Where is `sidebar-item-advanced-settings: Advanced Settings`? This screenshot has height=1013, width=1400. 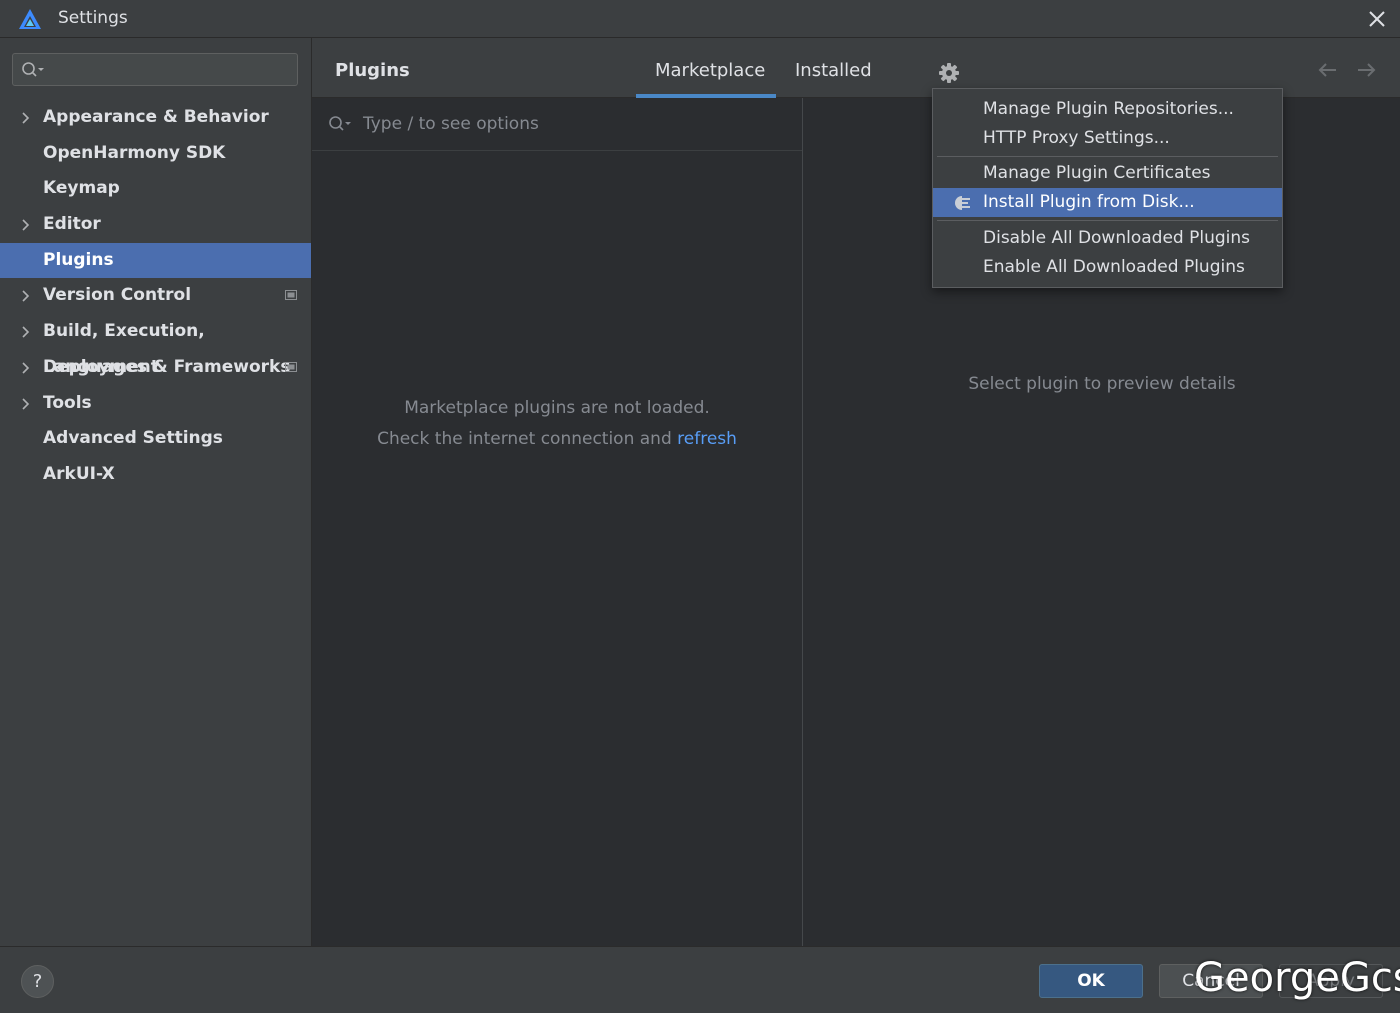 sidebar-item-advanced-settings: Advanced Settings is located at coordinates (155, 439).